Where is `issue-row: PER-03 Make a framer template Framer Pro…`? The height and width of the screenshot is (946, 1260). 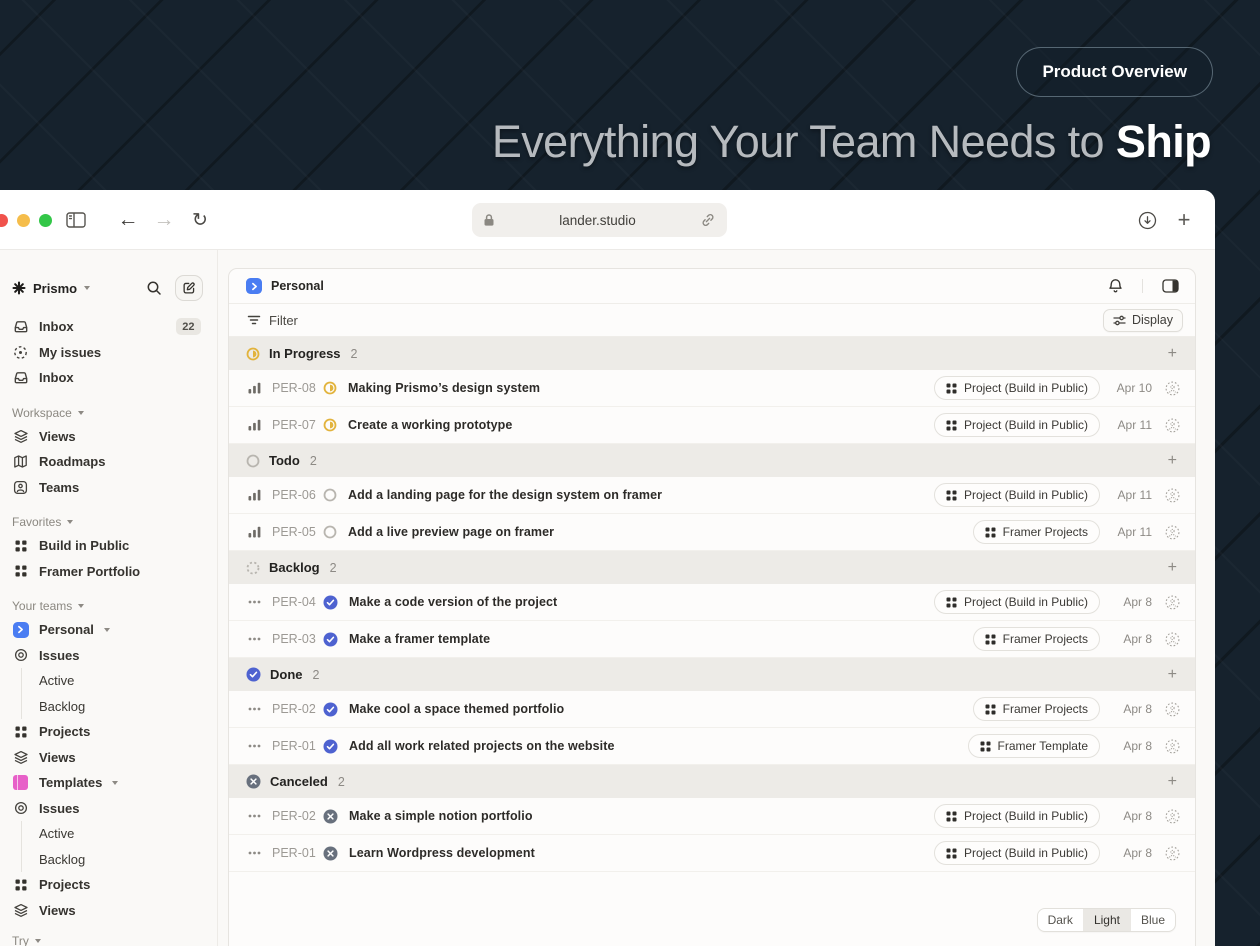 issue-row: PER-03 Make a framer template Framer Pro… is located at coordinates (712, 639).